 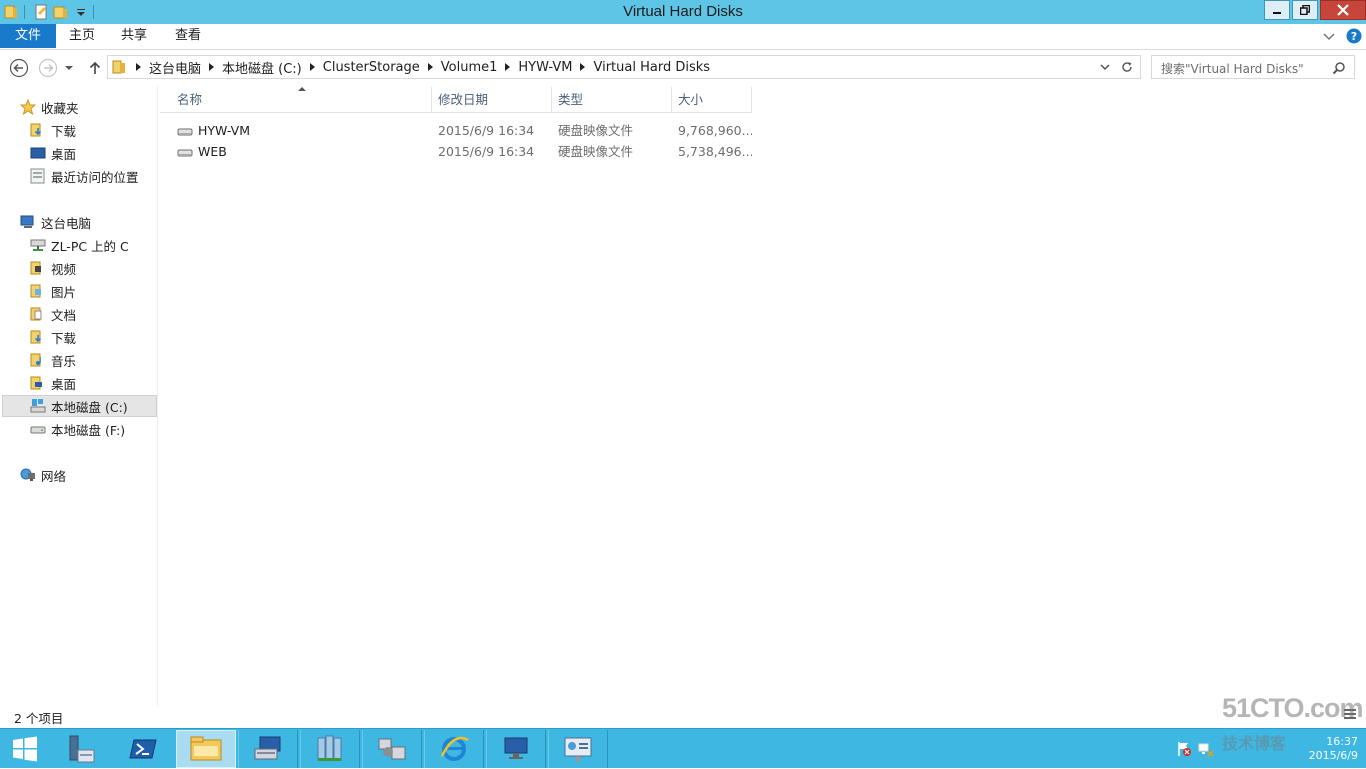 What do you see at coordinates (93, 291) in the screenshot?
I see `nav-pictures: 图片` at bounding box center [93, 291].